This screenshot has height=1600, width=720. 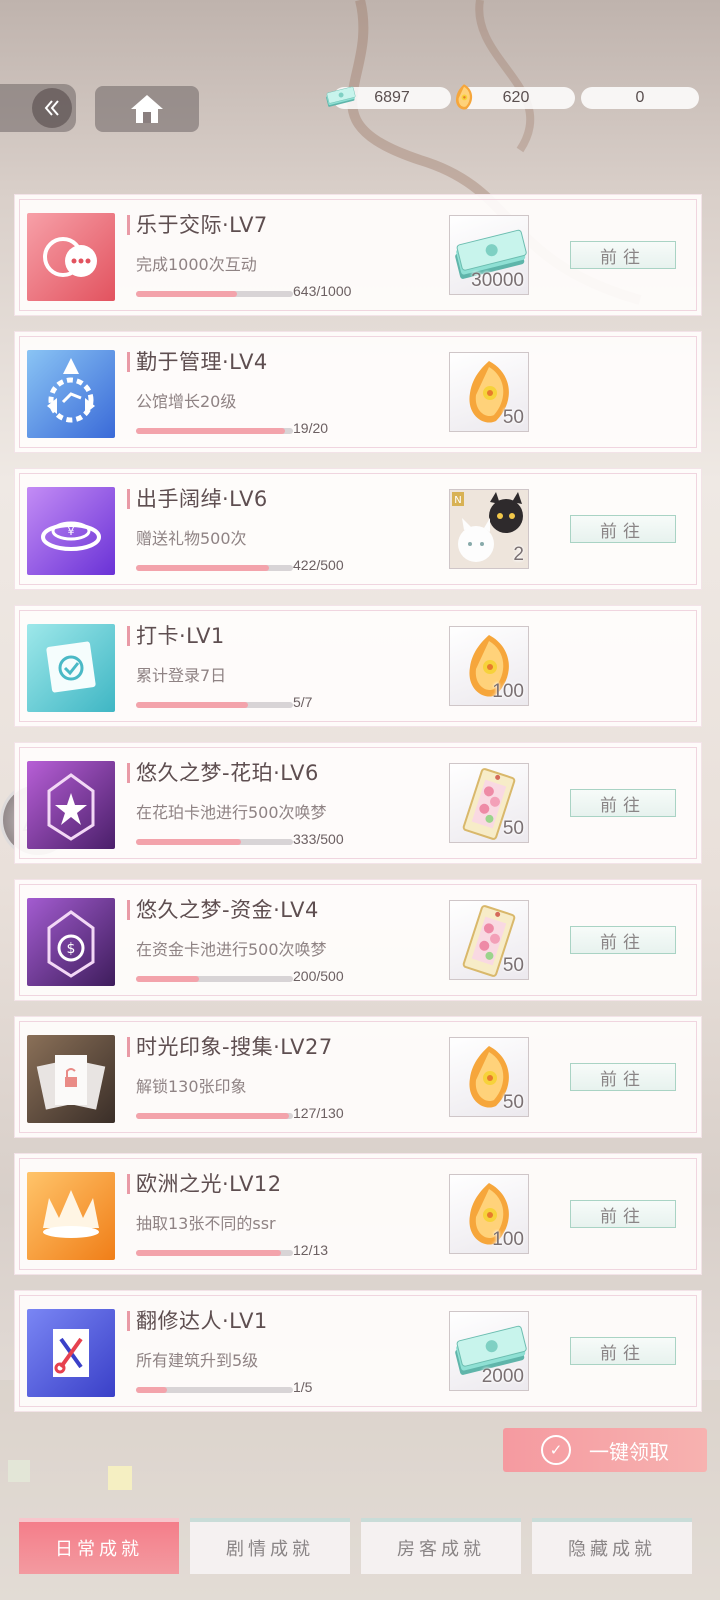 I want to click on progress-text: 200/500, so click(x=318, y=976).